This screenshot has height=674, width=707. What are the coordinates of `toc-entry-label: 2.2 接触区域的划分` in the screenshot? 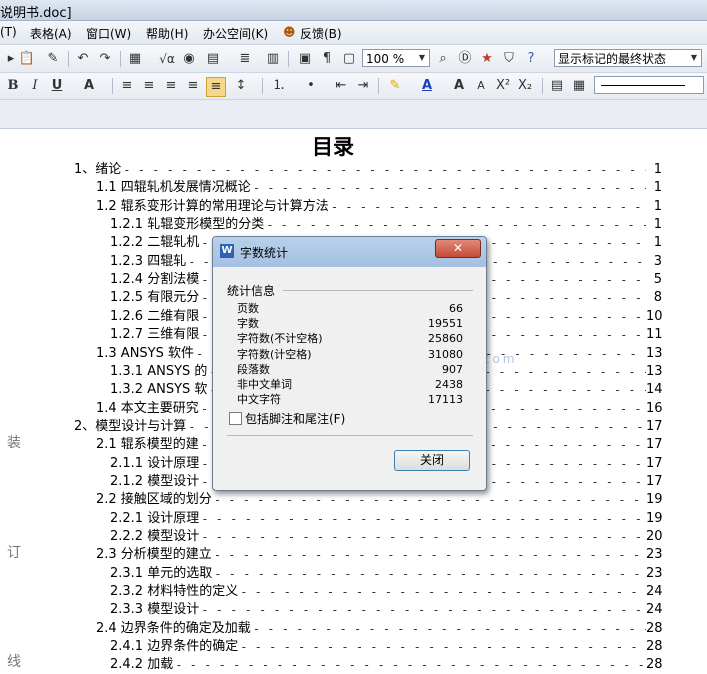 It's located at (154, 500).